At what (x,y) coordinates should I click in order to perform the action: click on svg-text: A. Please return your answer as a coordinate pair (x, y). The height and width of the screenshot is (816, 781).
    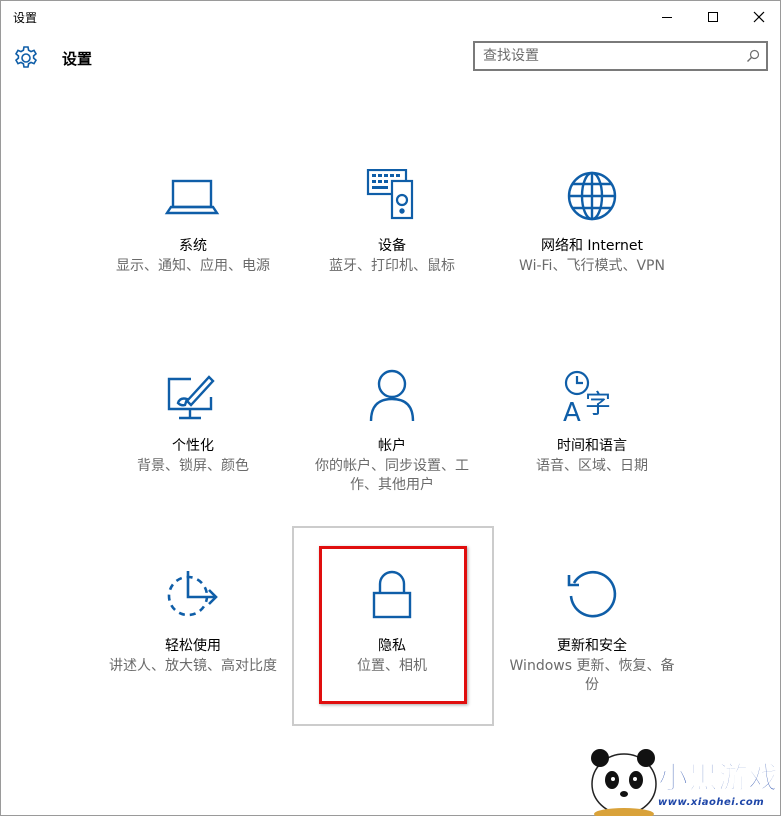
    Looking at the image, I should click on (572, 411).